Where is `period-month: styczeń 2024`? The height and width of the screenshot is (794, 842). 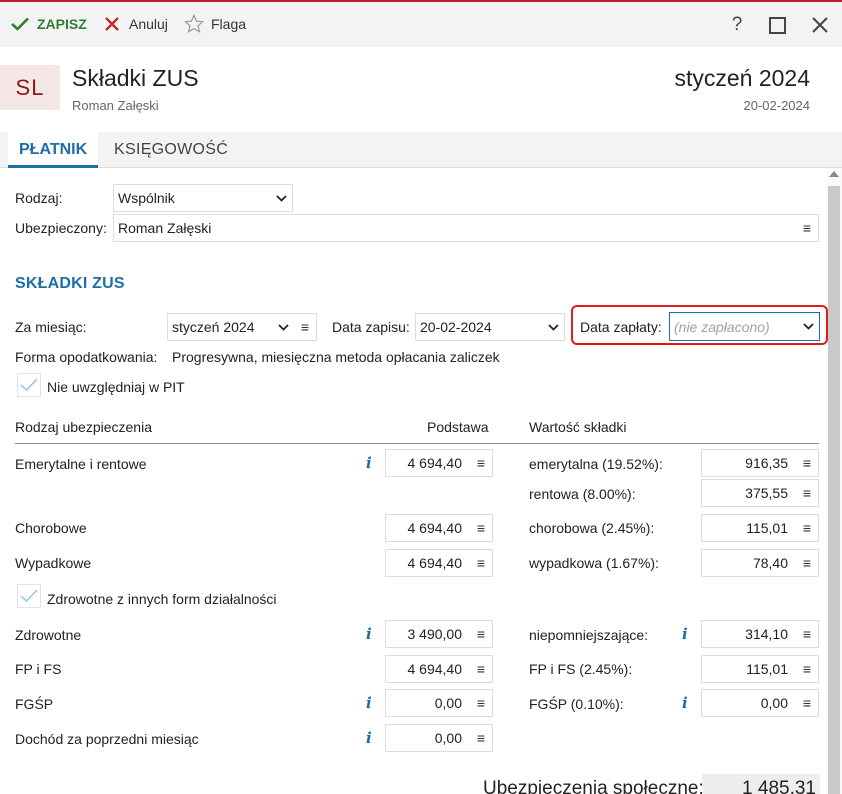
period-month: styczeń 2024 is located at coordinates (742, 78).